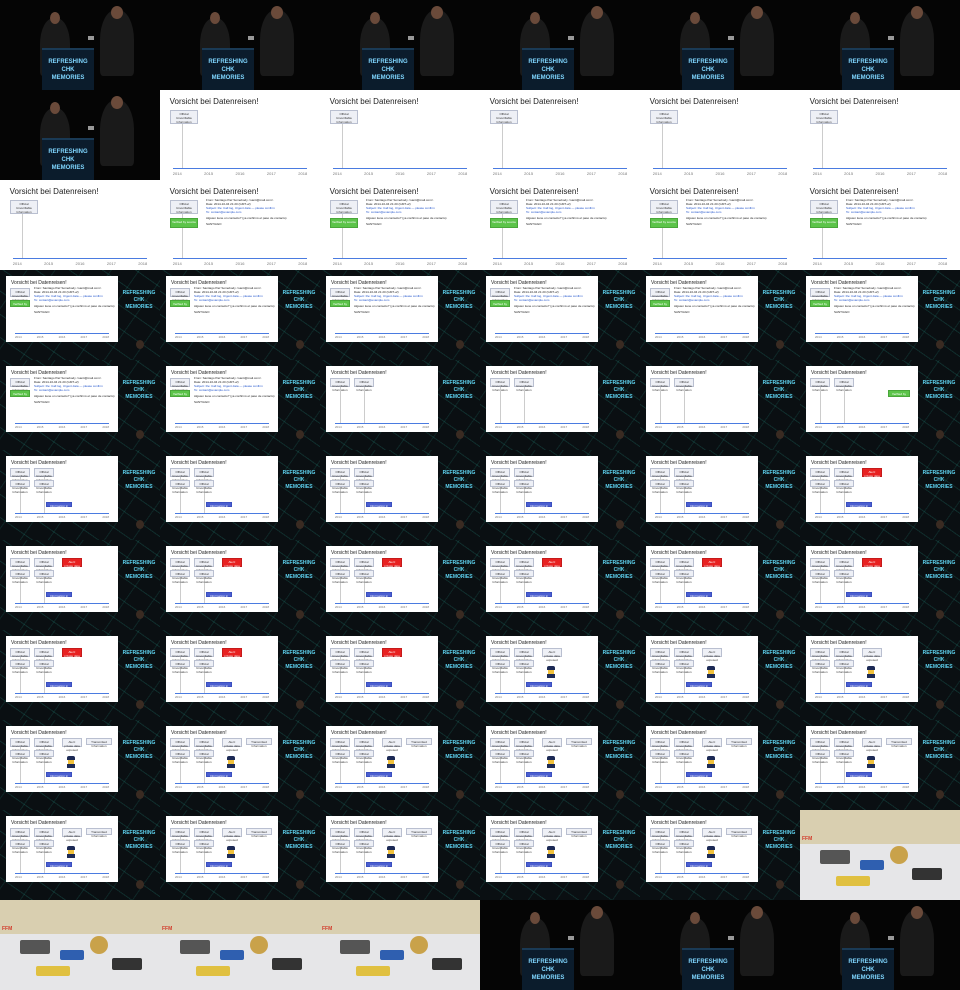 The width and height of the screenshot is (960, 990). What do you see at coordinates (72, 655) in the screenshot?
I see `alert-box: Alert: private data exposed` at bounding box center [72, 655].